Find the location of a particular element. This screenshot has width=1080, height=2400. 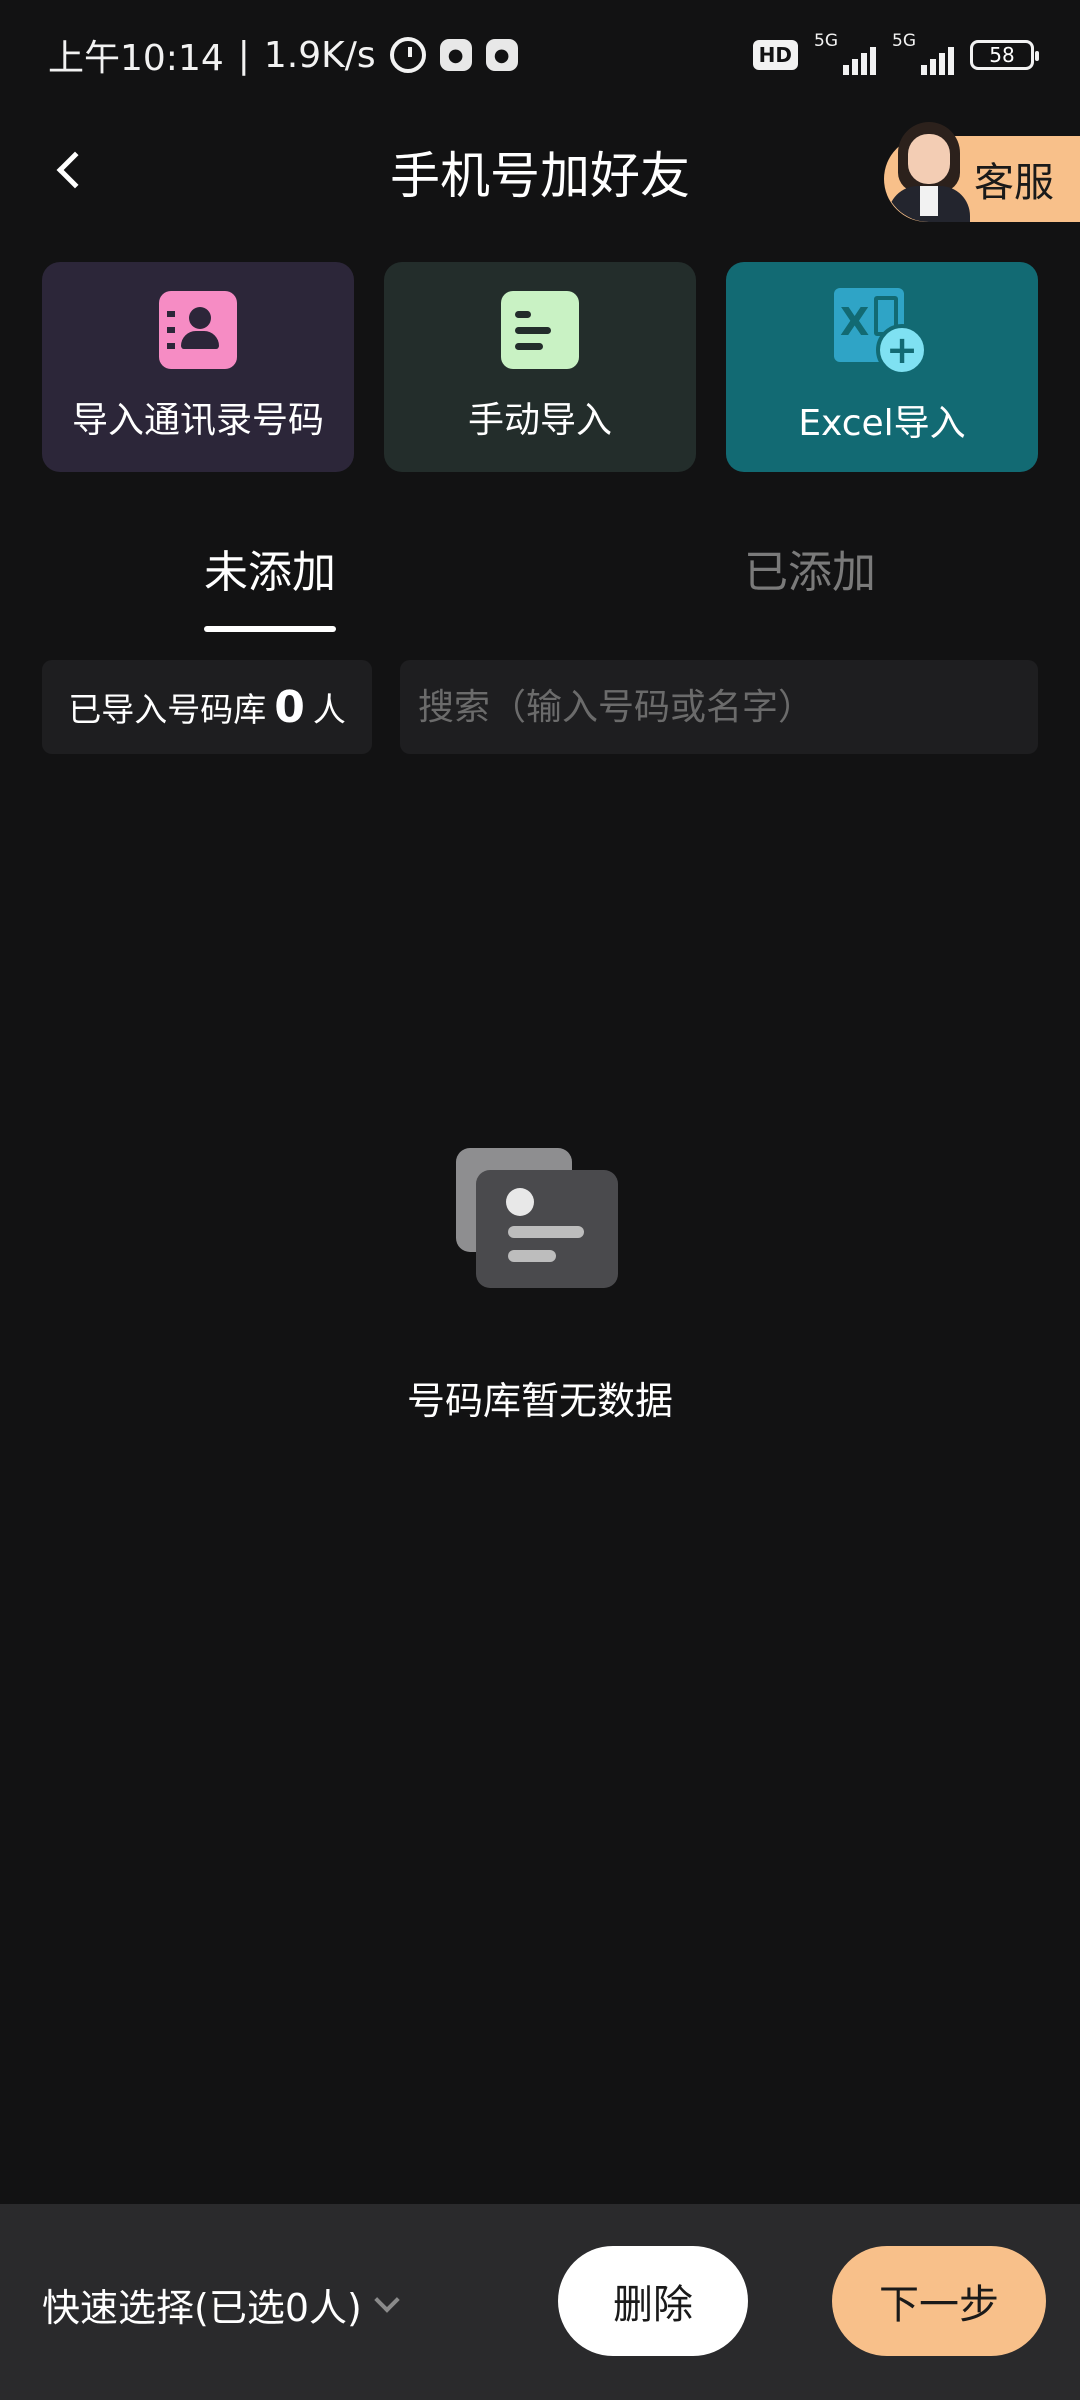

header: 手机号加好友 客服 is located at coordinates (540, 170).